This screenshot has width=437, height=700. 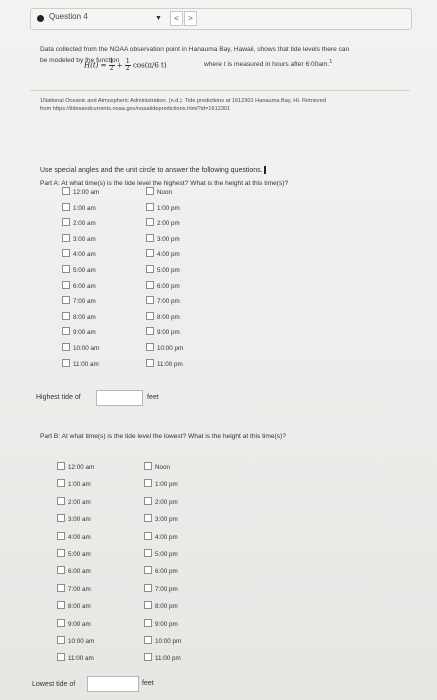 I want to click on part-b-am-option: 12:00 am, so click(x=75, y=467).